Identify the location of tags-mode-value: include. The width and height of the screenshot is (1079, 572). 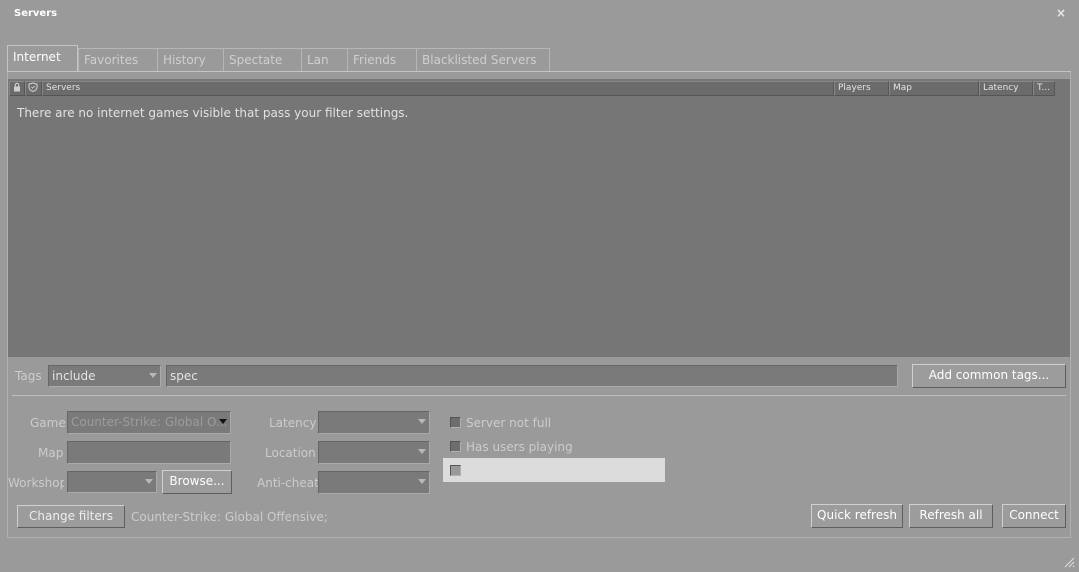
(74, 376).